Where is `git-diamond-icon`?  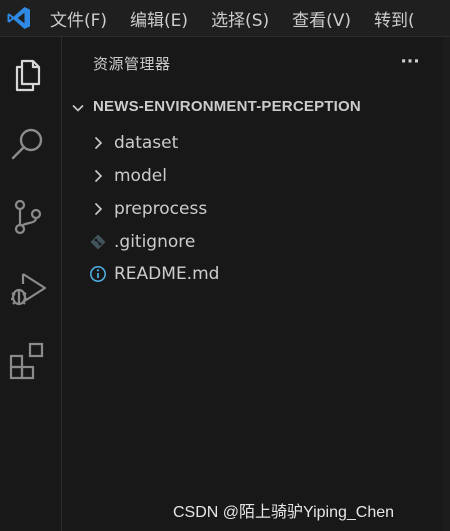
git-diamond-icon is located at coordinates (98, 242).